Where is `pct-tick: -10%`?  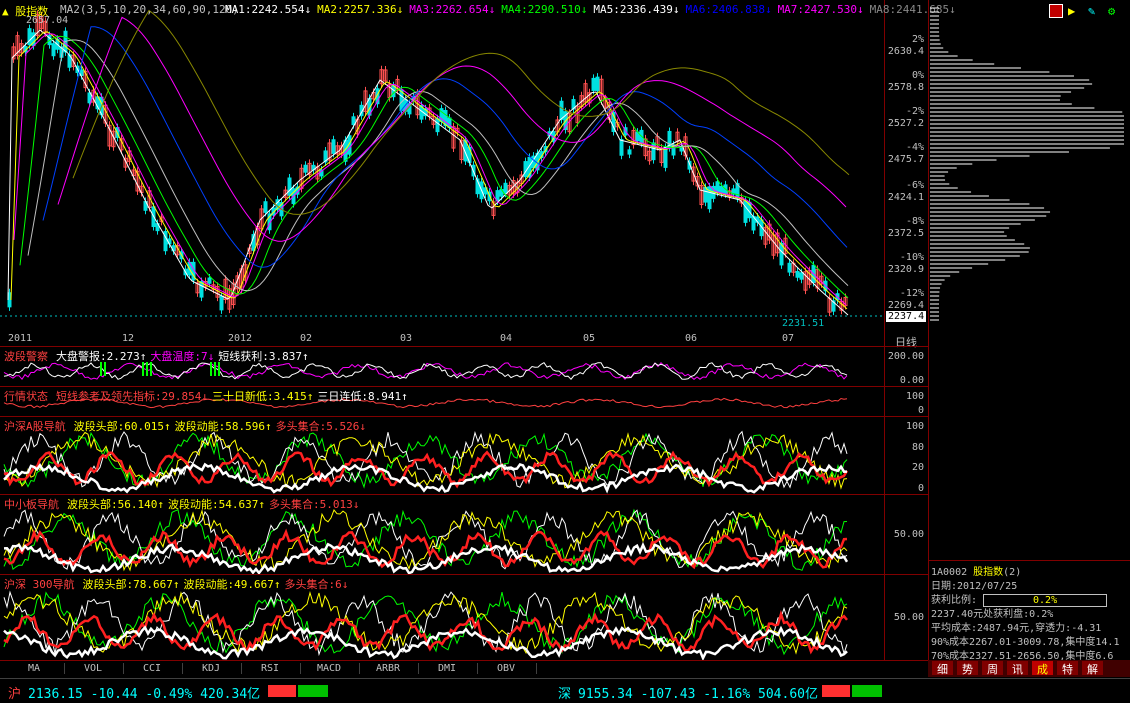
pct-tick: -10% is located at coordinates (911, 257).